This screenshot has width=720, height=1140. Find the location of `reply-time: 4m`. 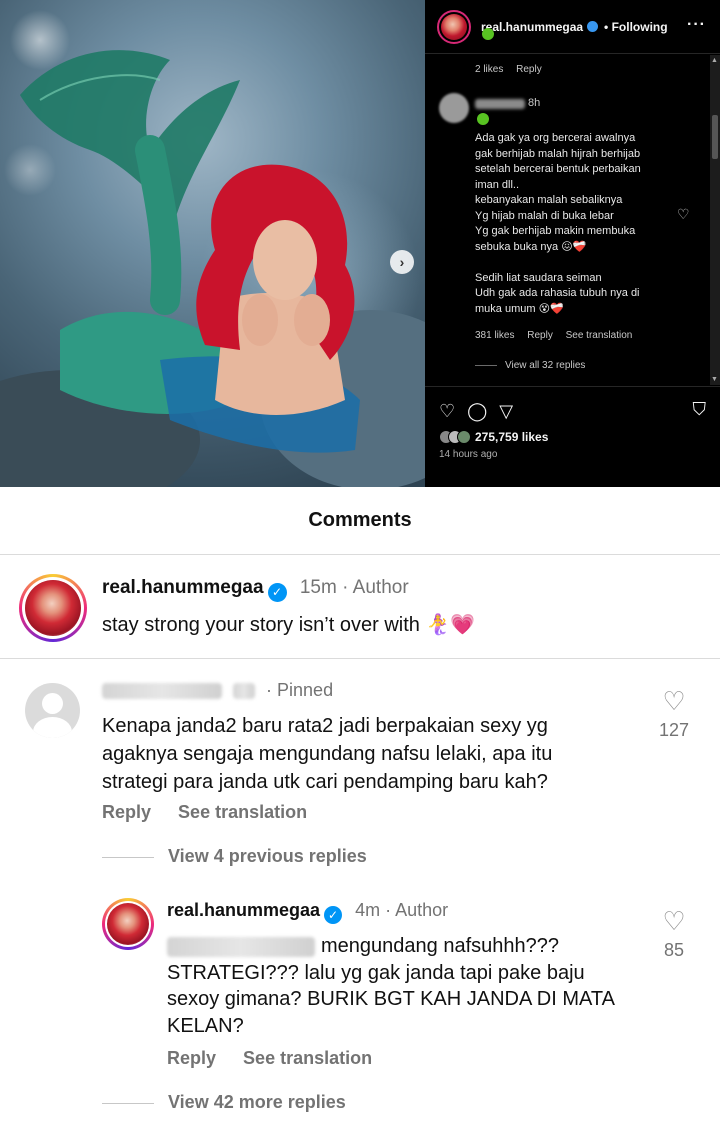

reply-time: 4m is located at coordinates (368, 910).